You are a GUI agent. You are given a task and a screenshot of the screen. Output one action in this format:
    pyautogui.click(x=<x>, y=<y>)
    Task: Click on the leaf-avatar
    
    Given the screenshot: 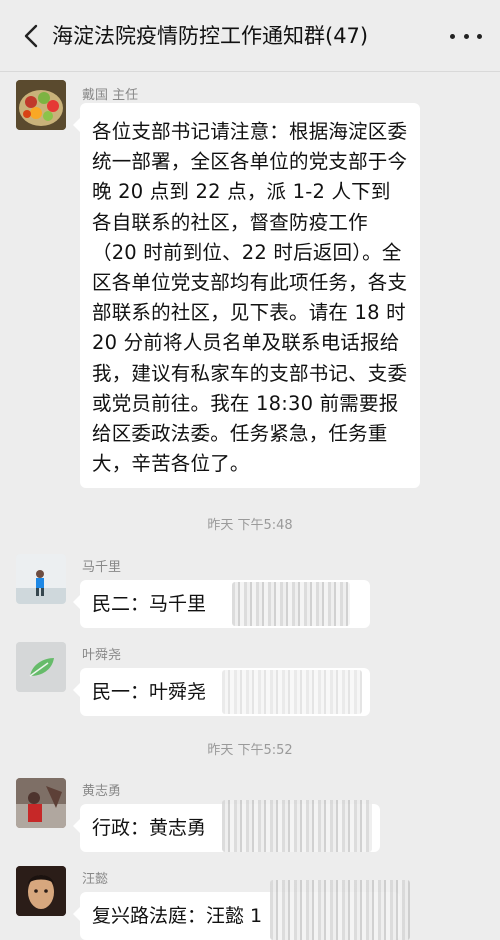 What is the action you would take?
    pyautogui.click(x=41, y=667)
    